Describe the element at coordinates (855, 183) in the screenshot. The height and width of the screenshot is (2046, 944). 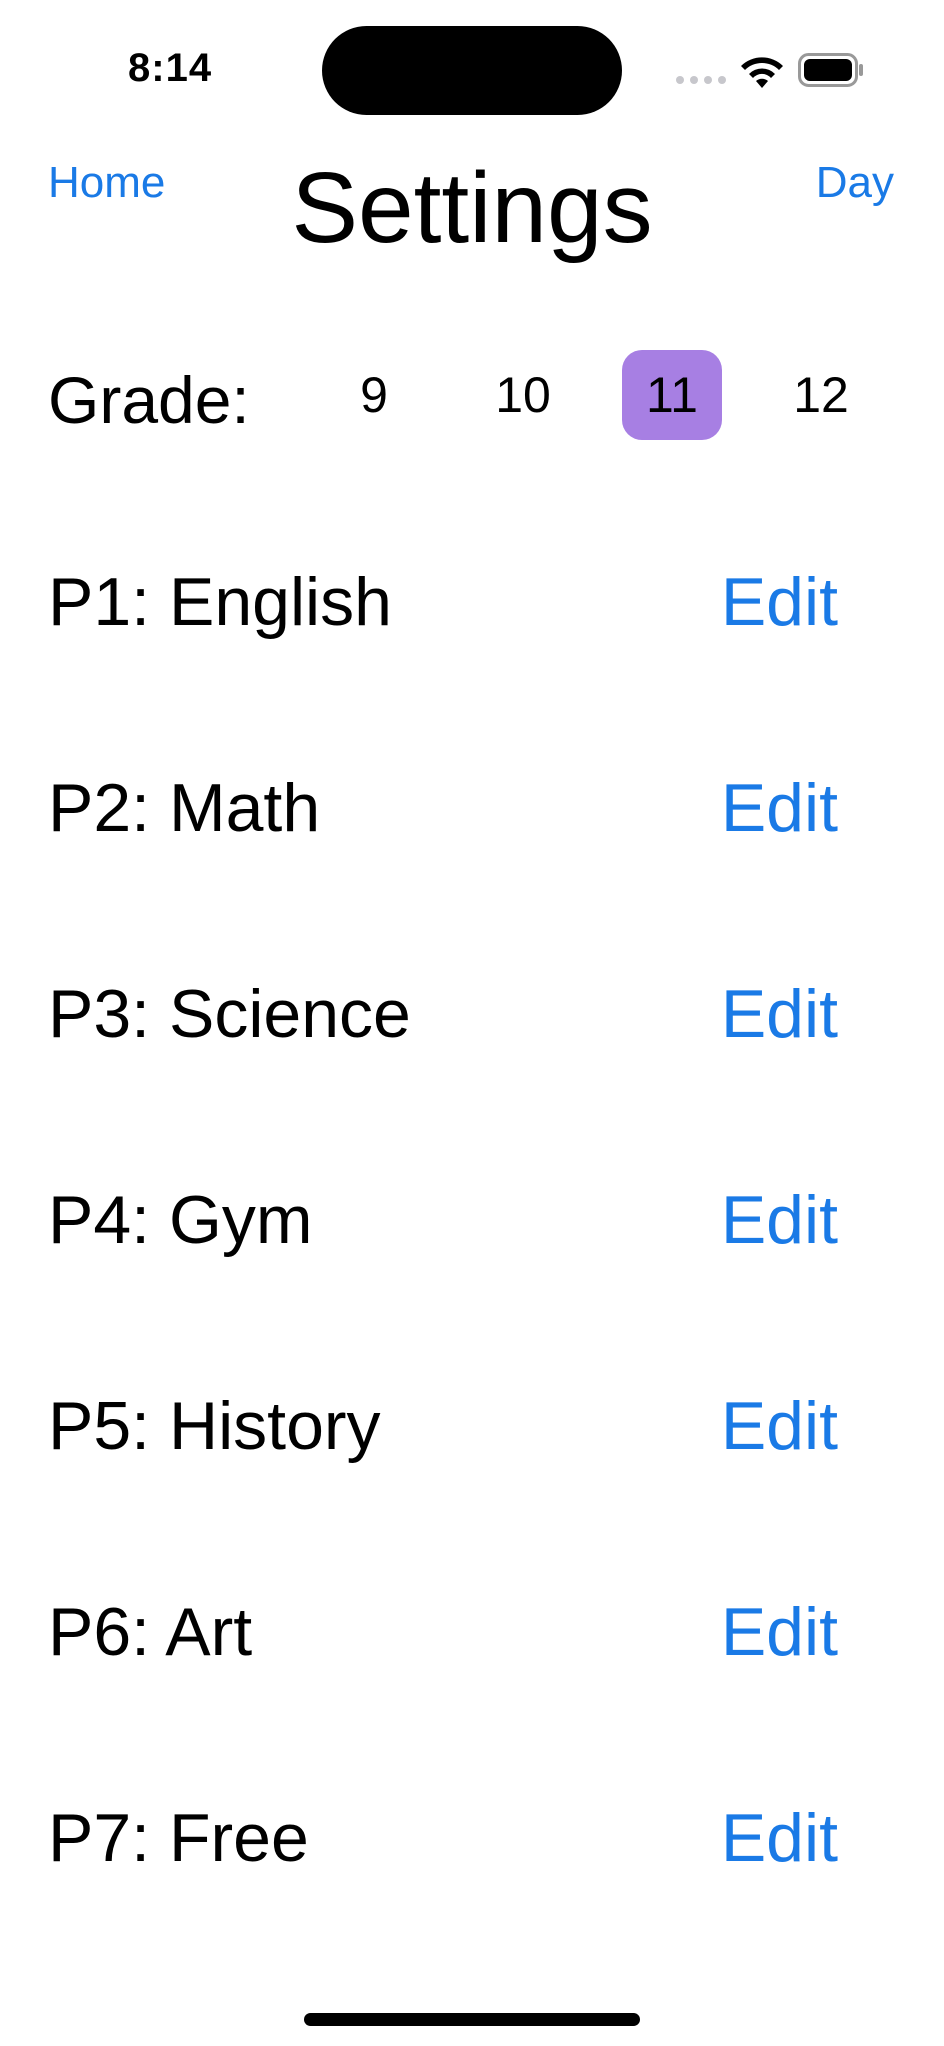
I see `day-button: Day` at that location.